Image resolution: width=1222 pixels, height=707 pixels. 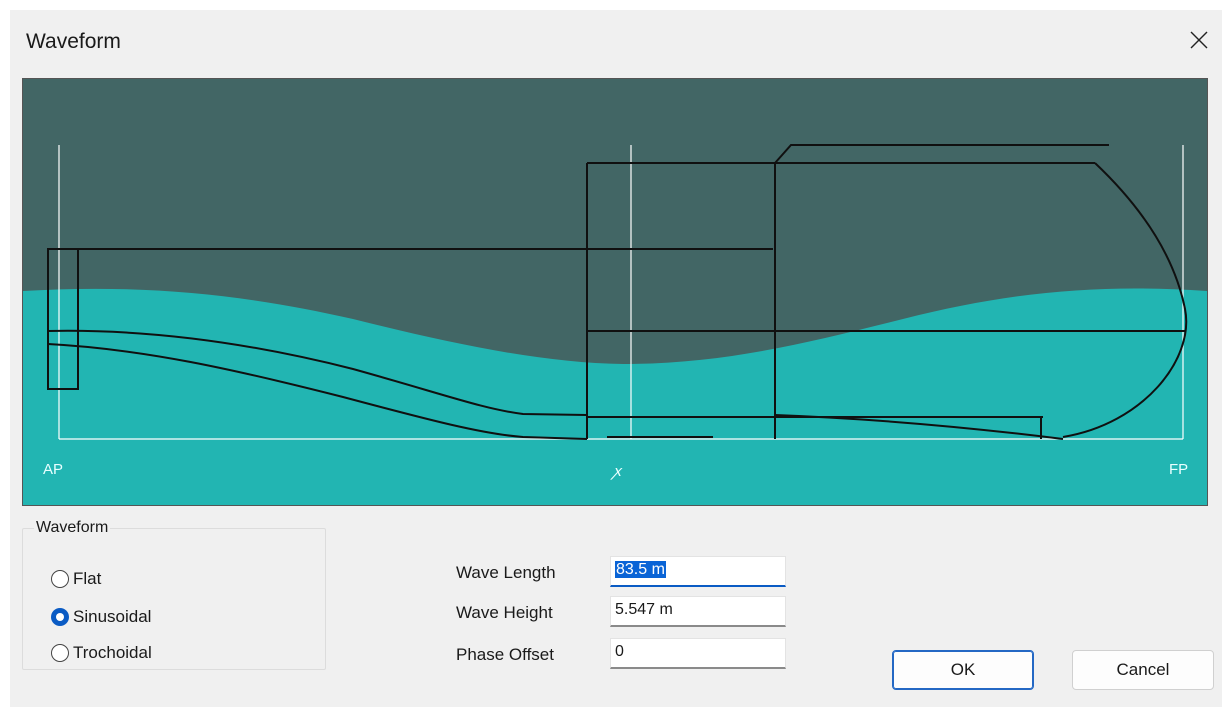 What do you see at coordinates (60, 617) in the screenshot?
I see `radio-button-checked-icon` at bounding box center [60, 617].